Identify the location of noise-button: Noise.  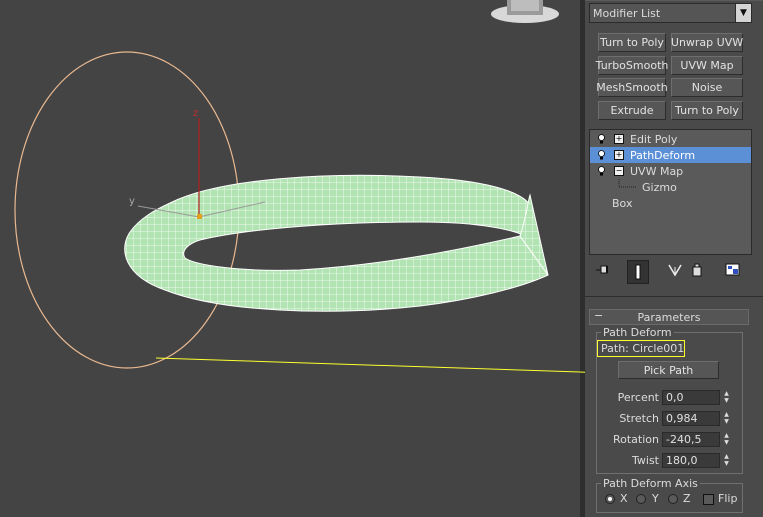
(707, 87).